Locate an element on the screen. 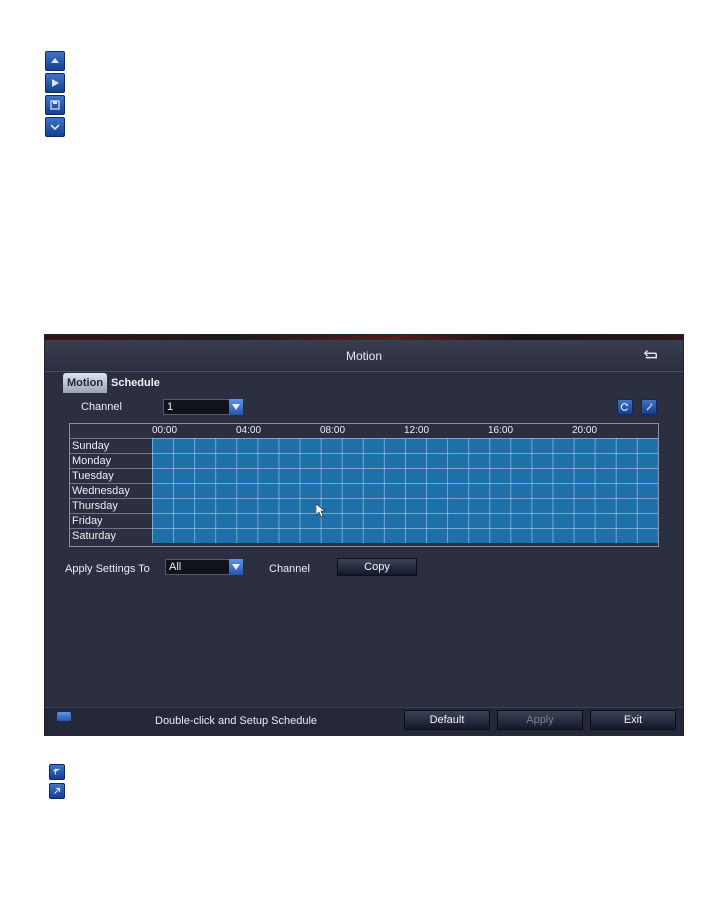  channel-select-value: 1 is located at coordinates (170, 407).